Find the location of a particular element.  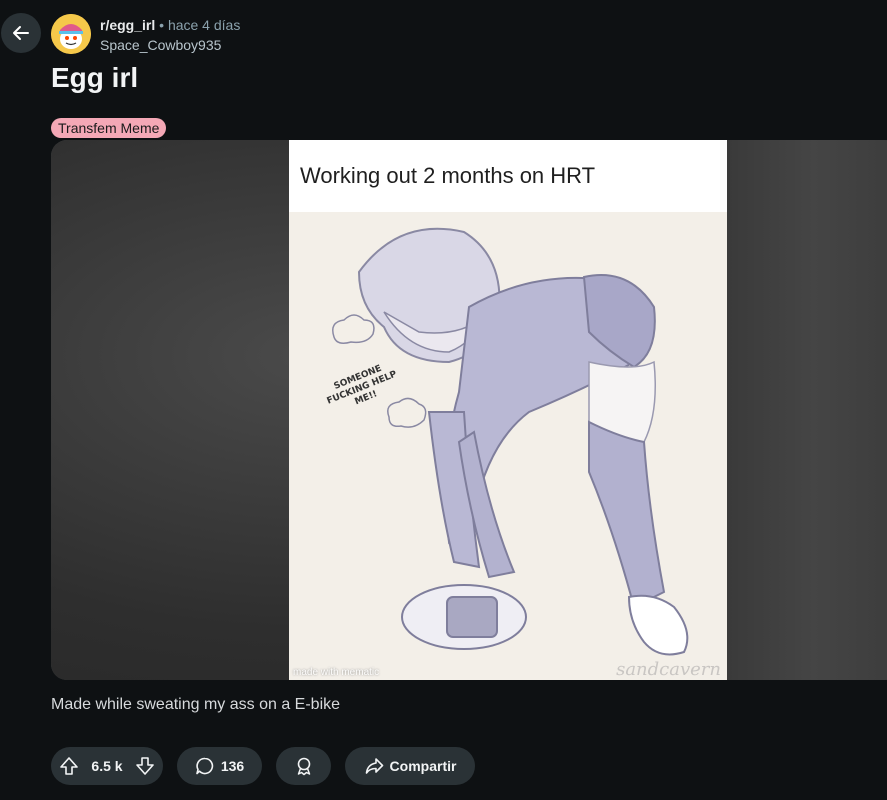

award-button is located at coordinates (303, 766).